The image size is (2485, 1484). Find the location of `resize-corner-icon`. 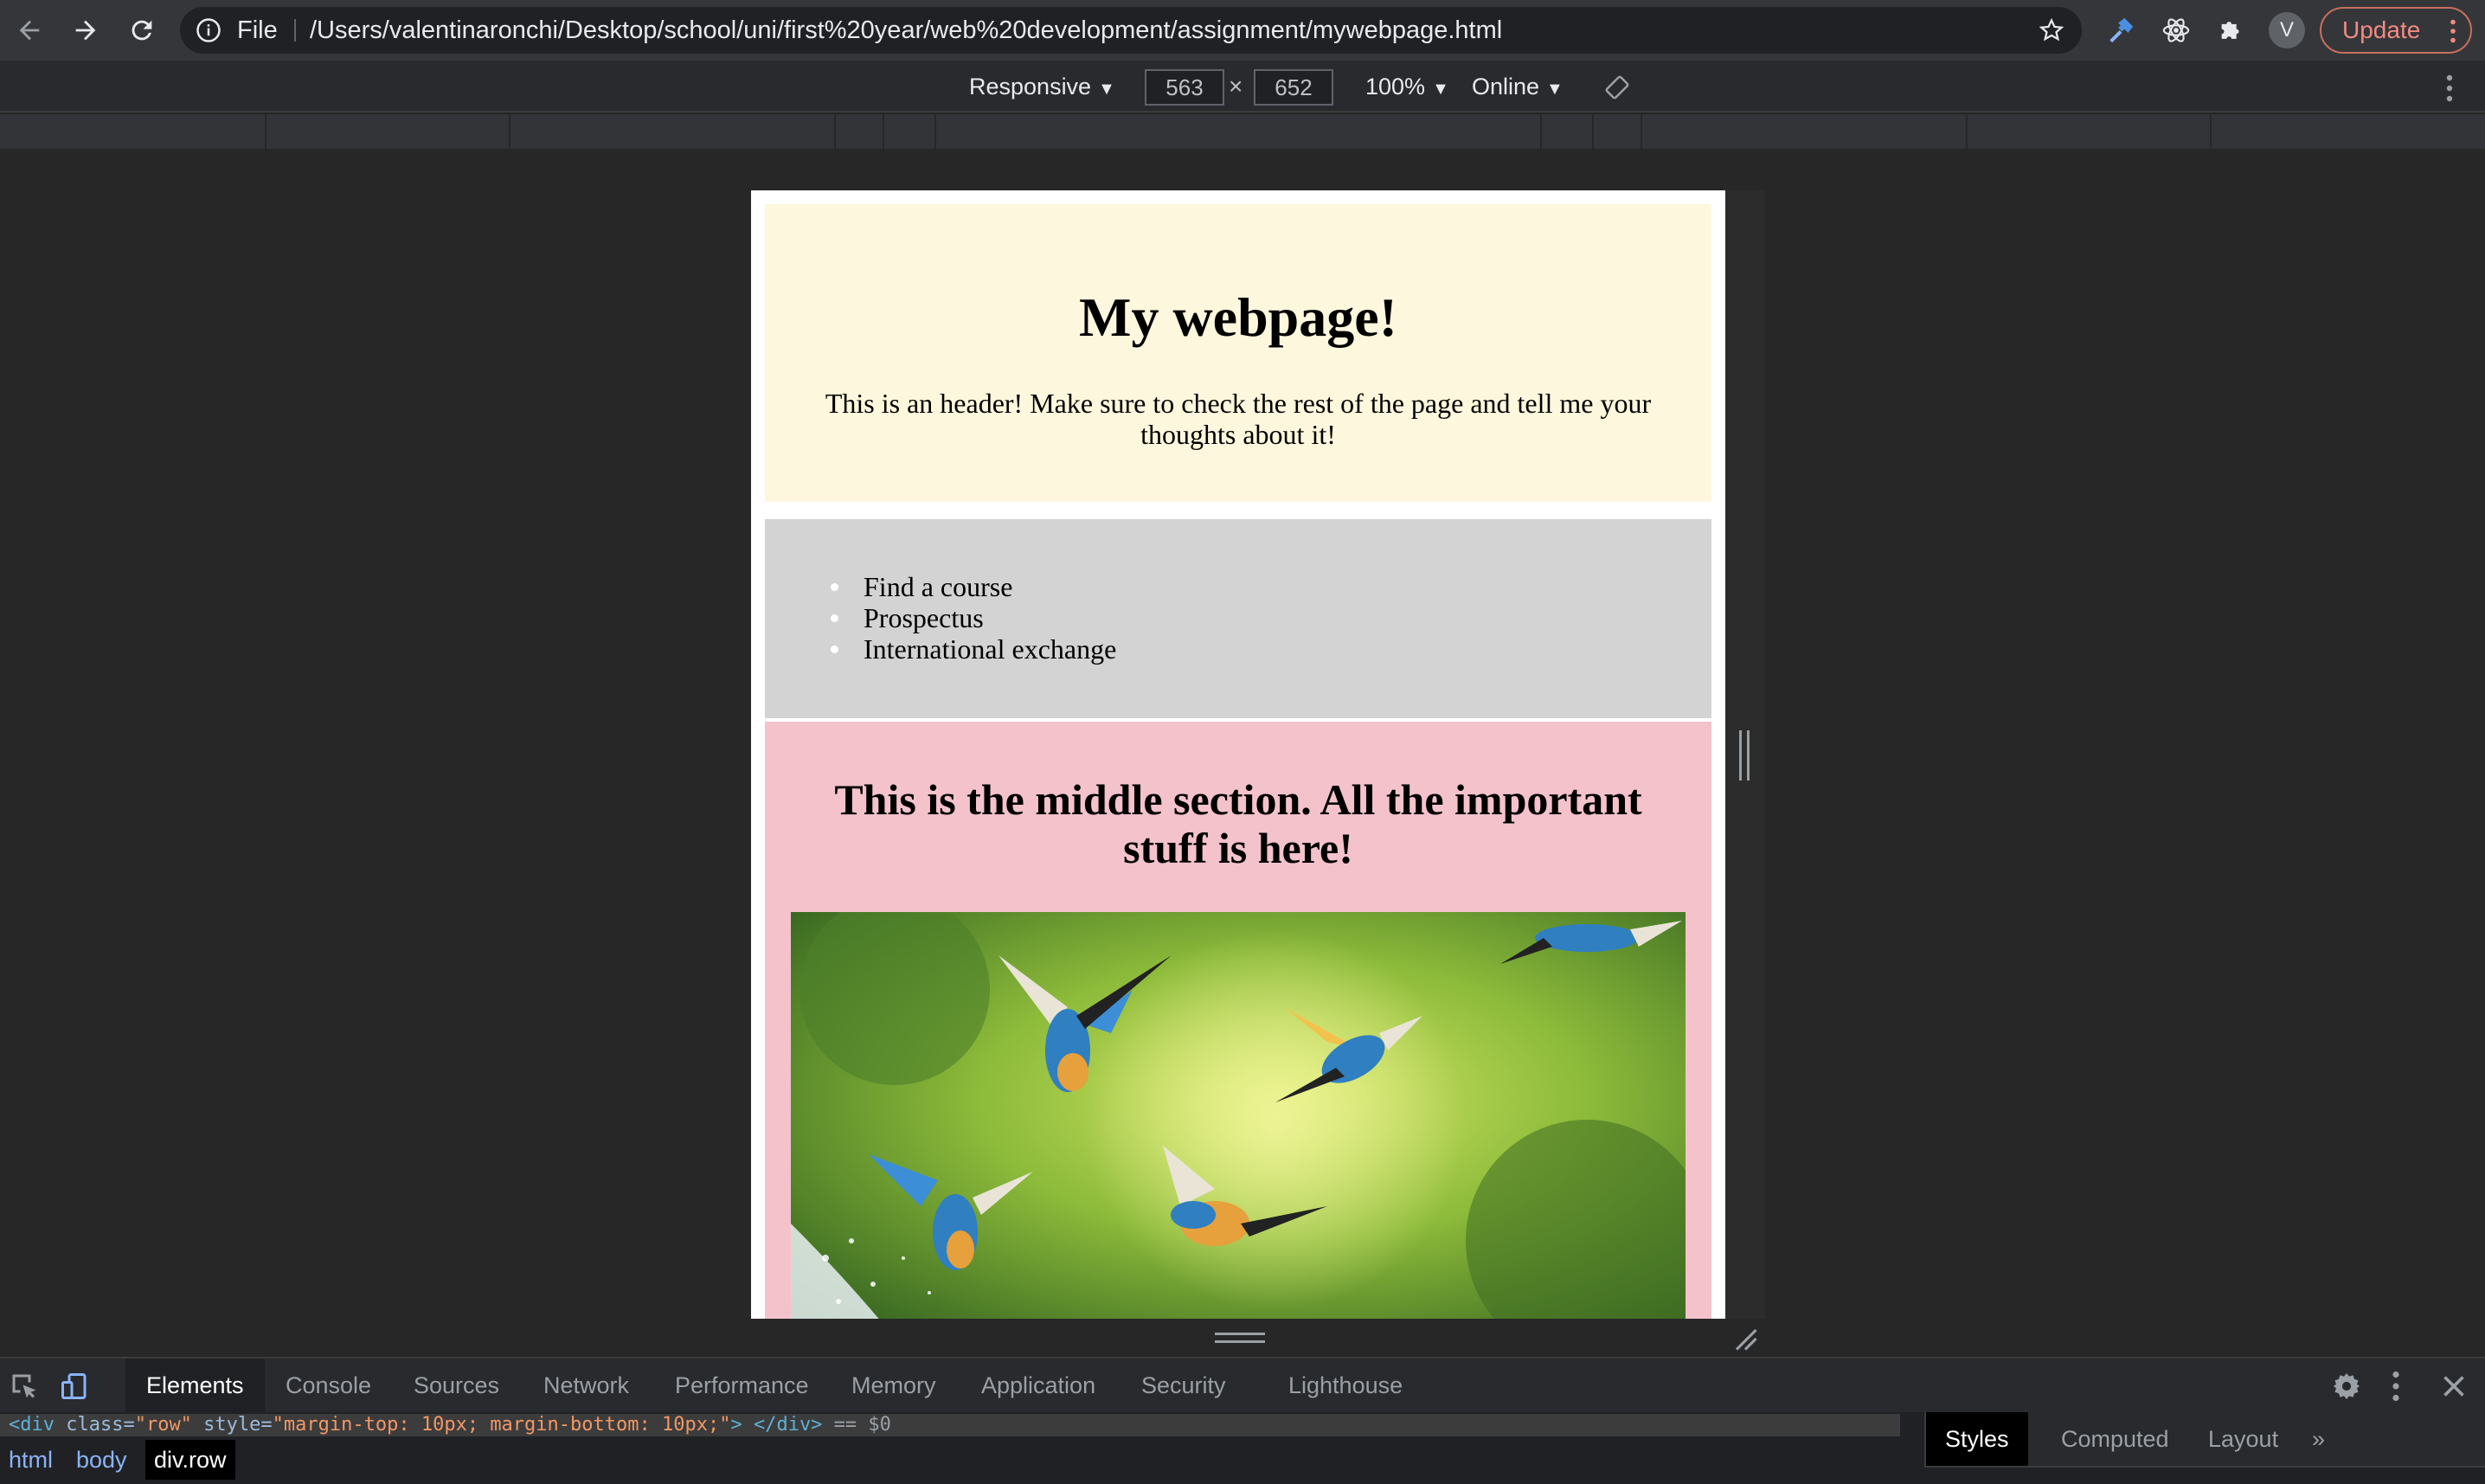

resize-corner-icon is located at coordinates (1745, 1339).